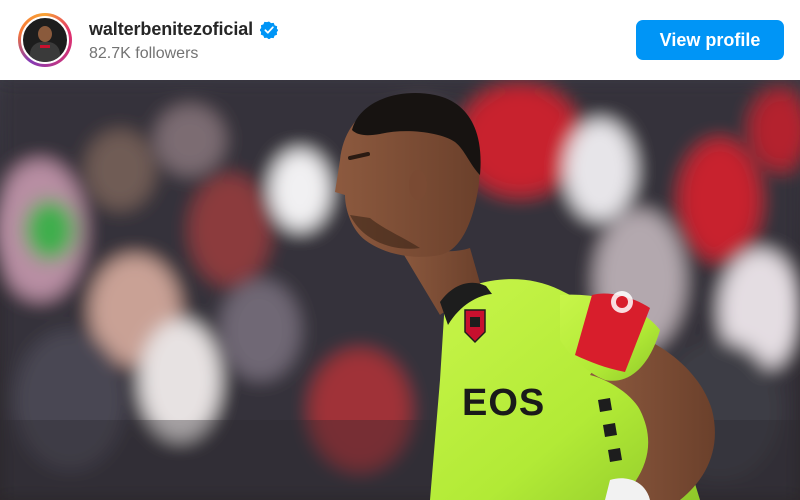 Image resolution: width=800 pixels, height=500 pixels. Describe the element at coordinates (144, 53) in the screenshot. I see `follower-count: 82.7K followers` at that location.